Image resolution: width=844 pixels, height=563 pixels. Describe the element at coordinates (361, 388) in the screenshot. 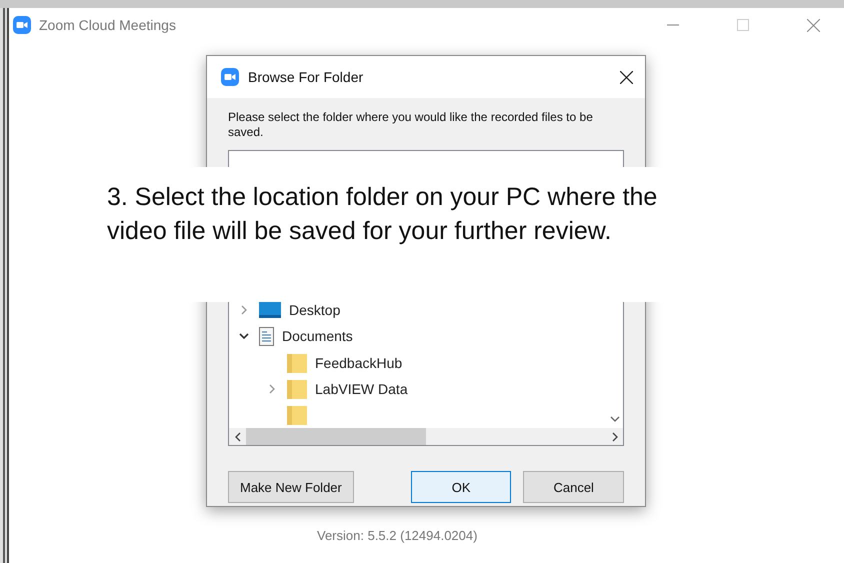

I see `folder-label: LabVIEW Data` at that location.